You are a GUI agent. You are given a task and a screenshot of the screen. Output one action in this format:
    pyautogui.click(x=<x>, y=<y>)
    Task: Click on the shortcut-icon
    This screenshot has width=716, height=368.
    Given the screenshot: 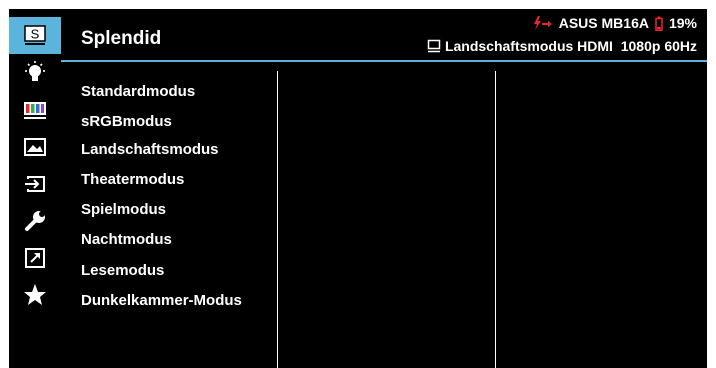 What is the action you would take?
    pyautogui.click(x=35, y=257)
    